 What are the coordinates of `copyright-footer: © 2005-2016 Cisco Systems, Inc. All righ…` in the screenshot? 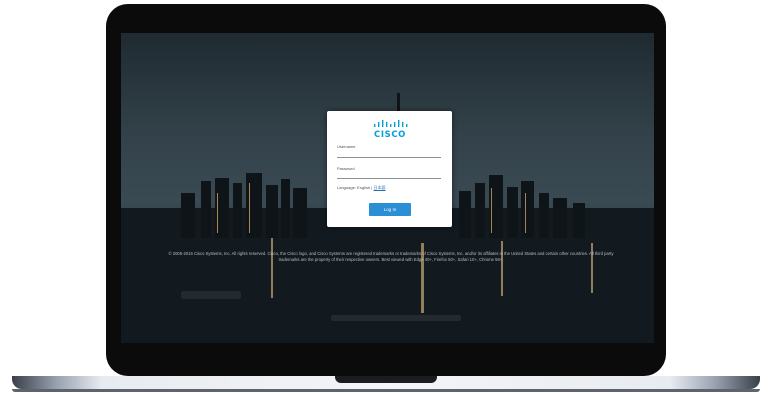 It's located at (391, 256).